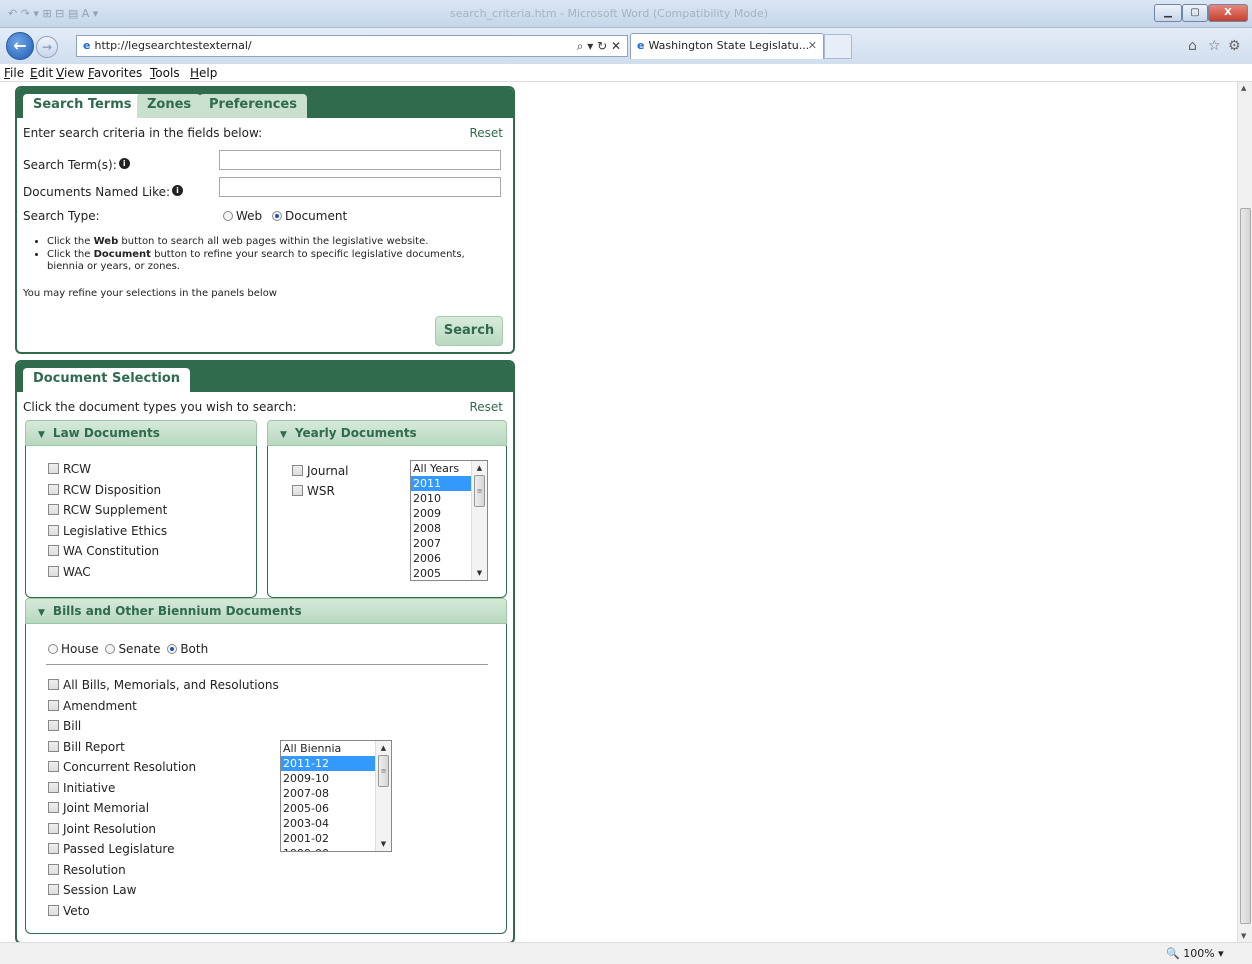 The image size is (1252, 964). What do you see at coordinates (599, 46) in the screenshot?
I see `address-controls: ⌕ ▾ ↻ ✕` at bounding box center [599, 46].